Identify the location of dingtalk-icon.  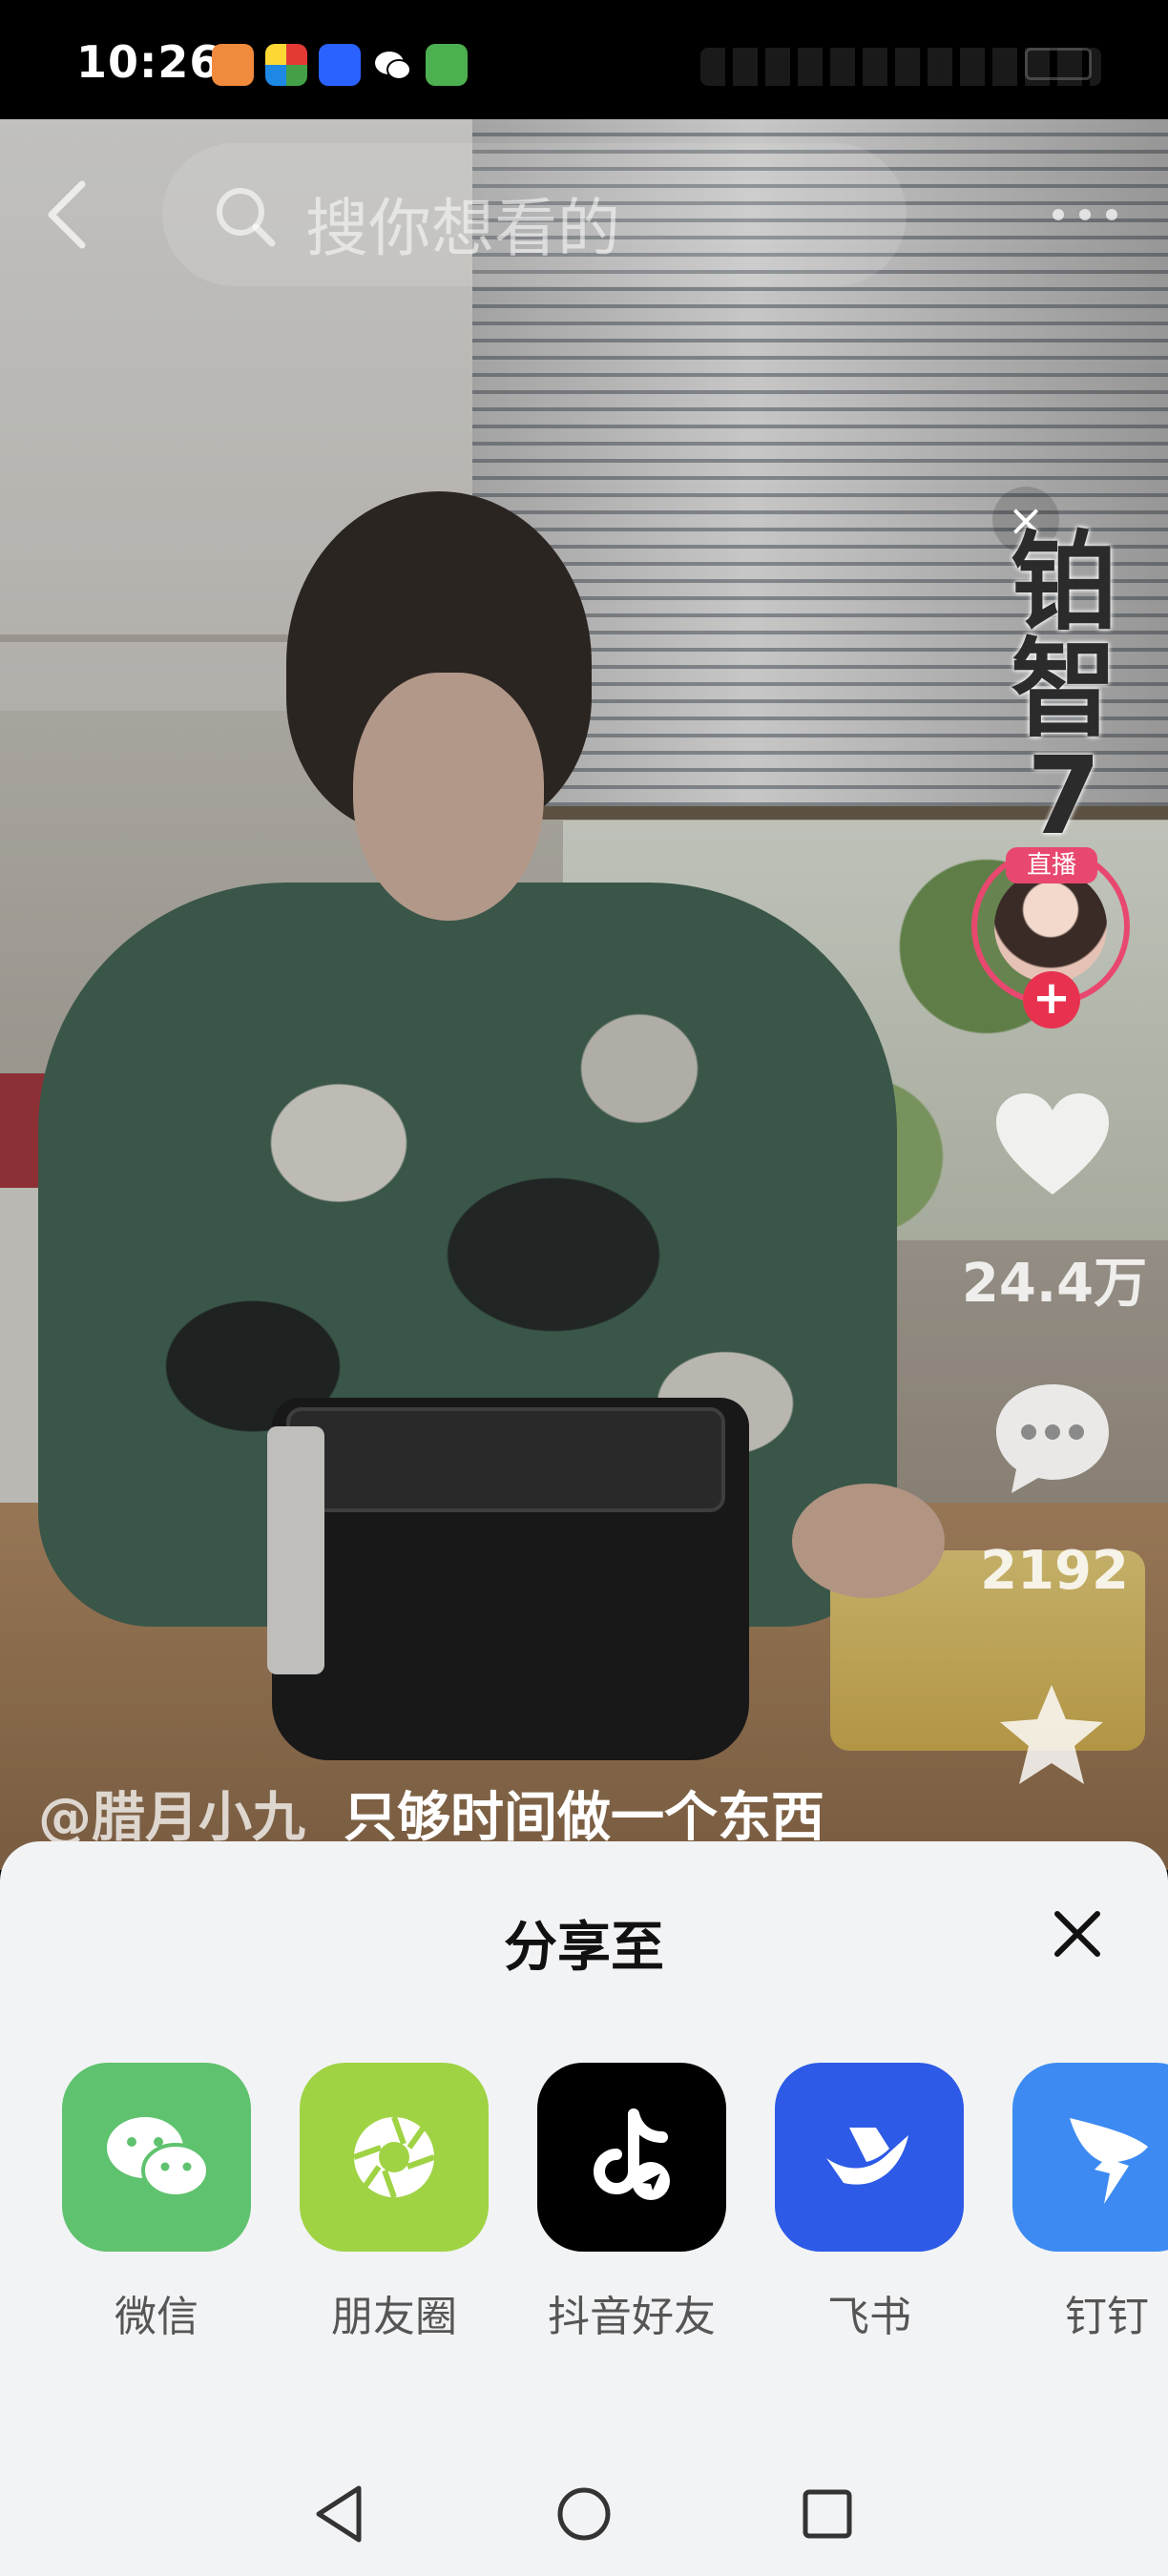
(1090, 2157).